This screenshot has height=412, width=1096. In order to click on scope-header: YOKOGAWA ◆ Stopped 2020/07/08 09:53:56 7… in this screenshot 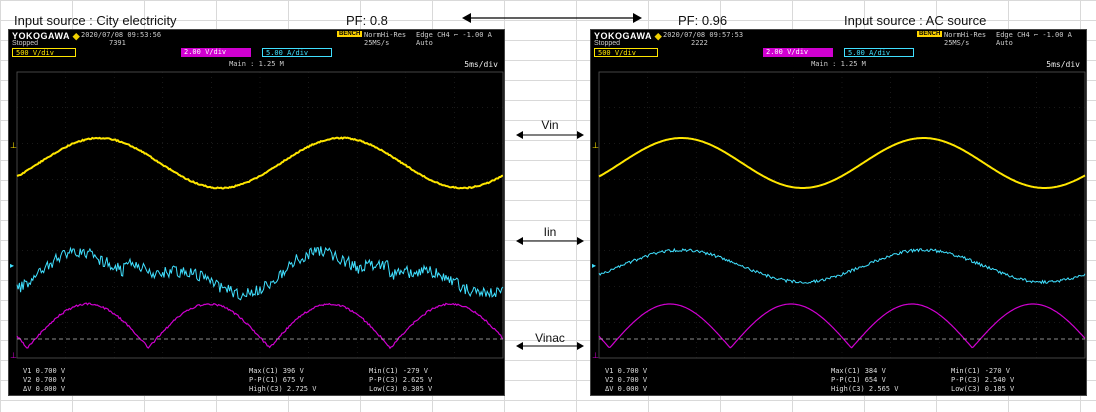, I will do `click(256, 38)`.